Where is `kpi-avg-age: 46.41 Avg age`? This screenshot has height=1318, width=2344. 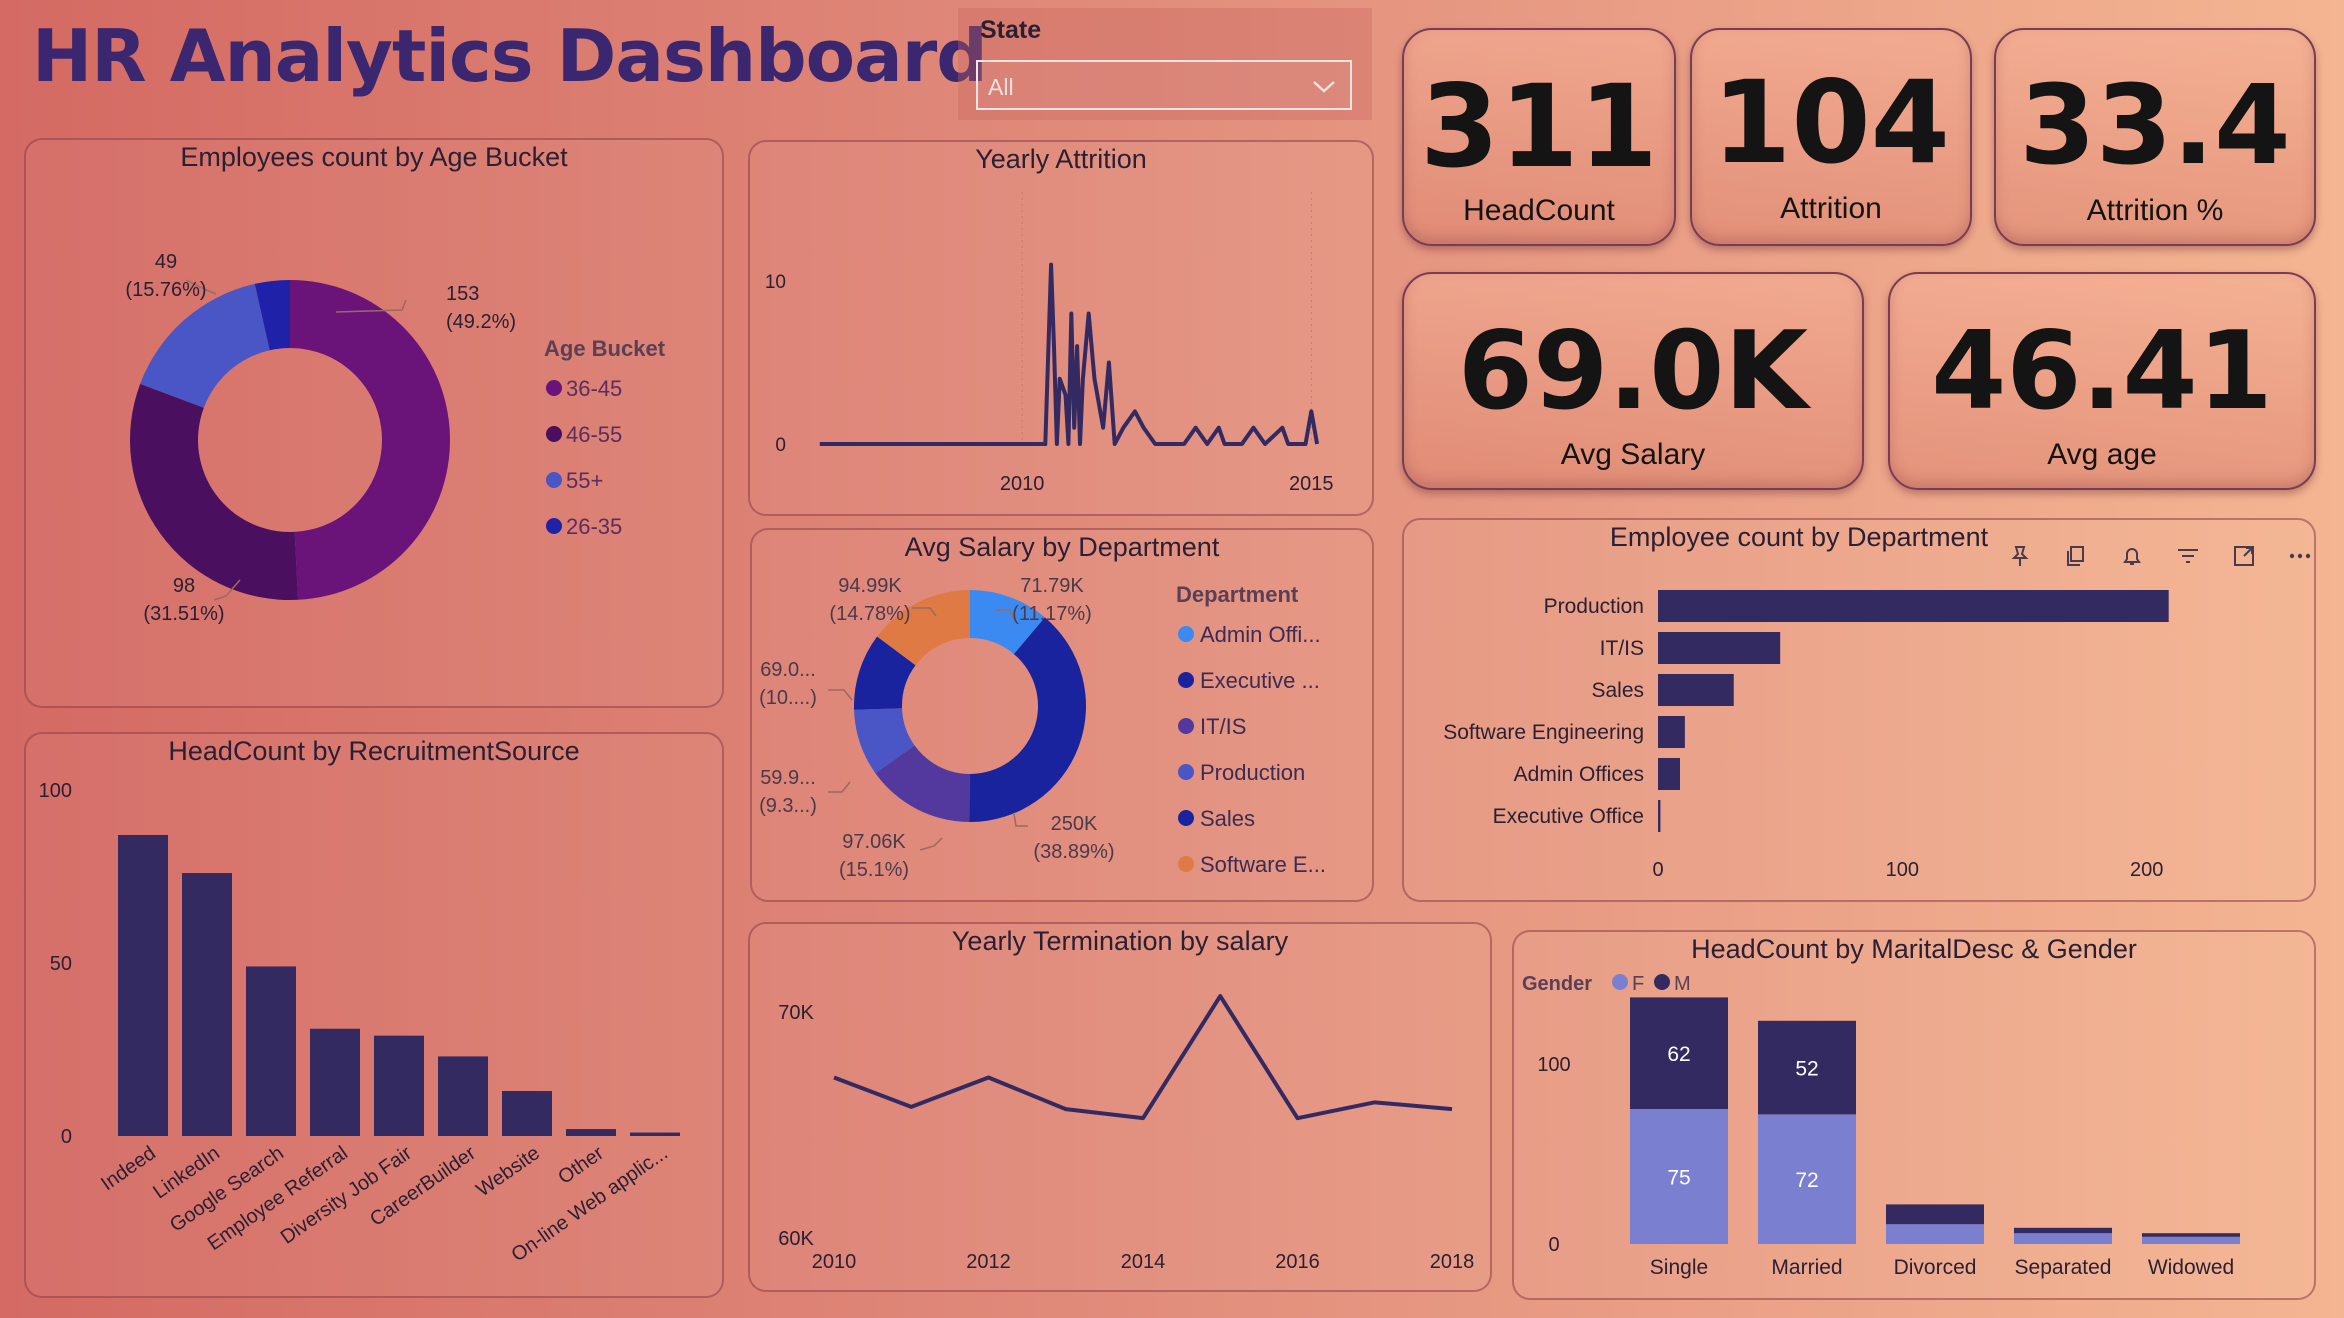 kpi-avg-age: 46.41 Avg age is located at coordinates (2102, 381).